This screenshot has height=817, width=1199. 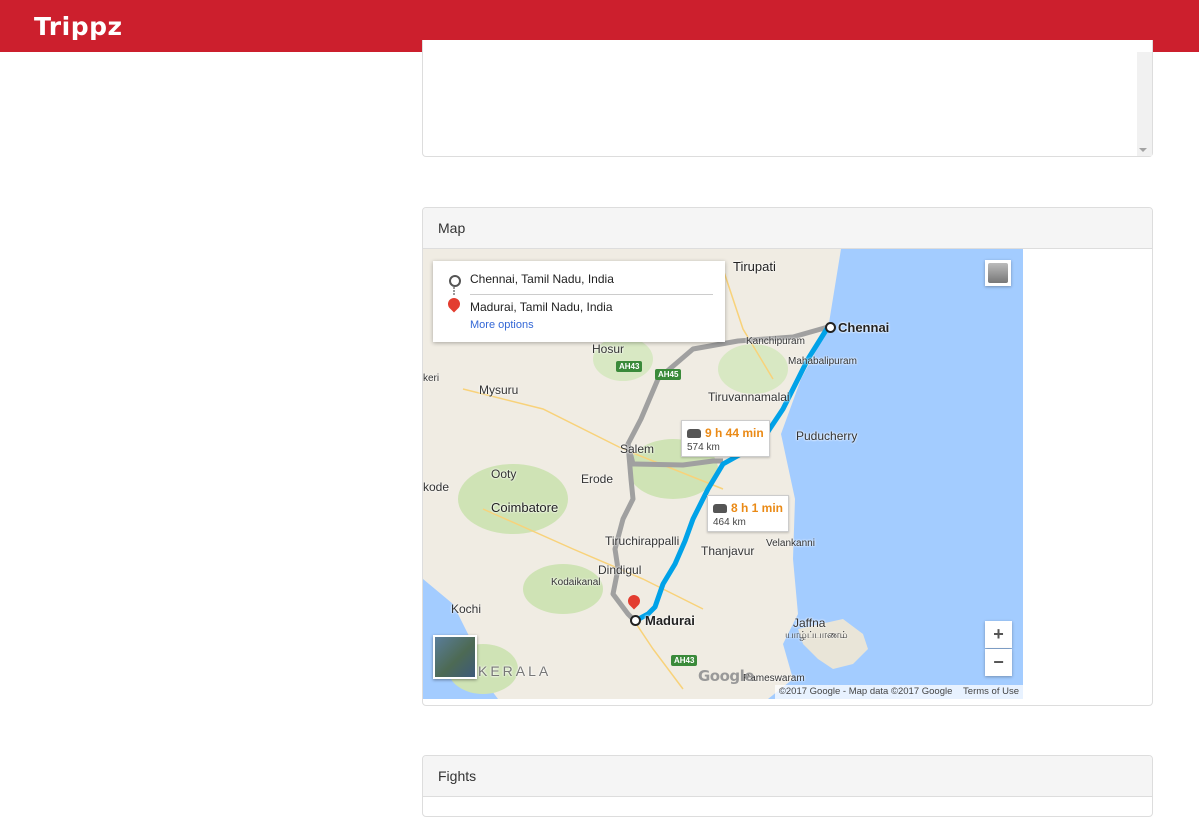 I want to click on brand-logo: Trippz, so click(x=78, y=26).